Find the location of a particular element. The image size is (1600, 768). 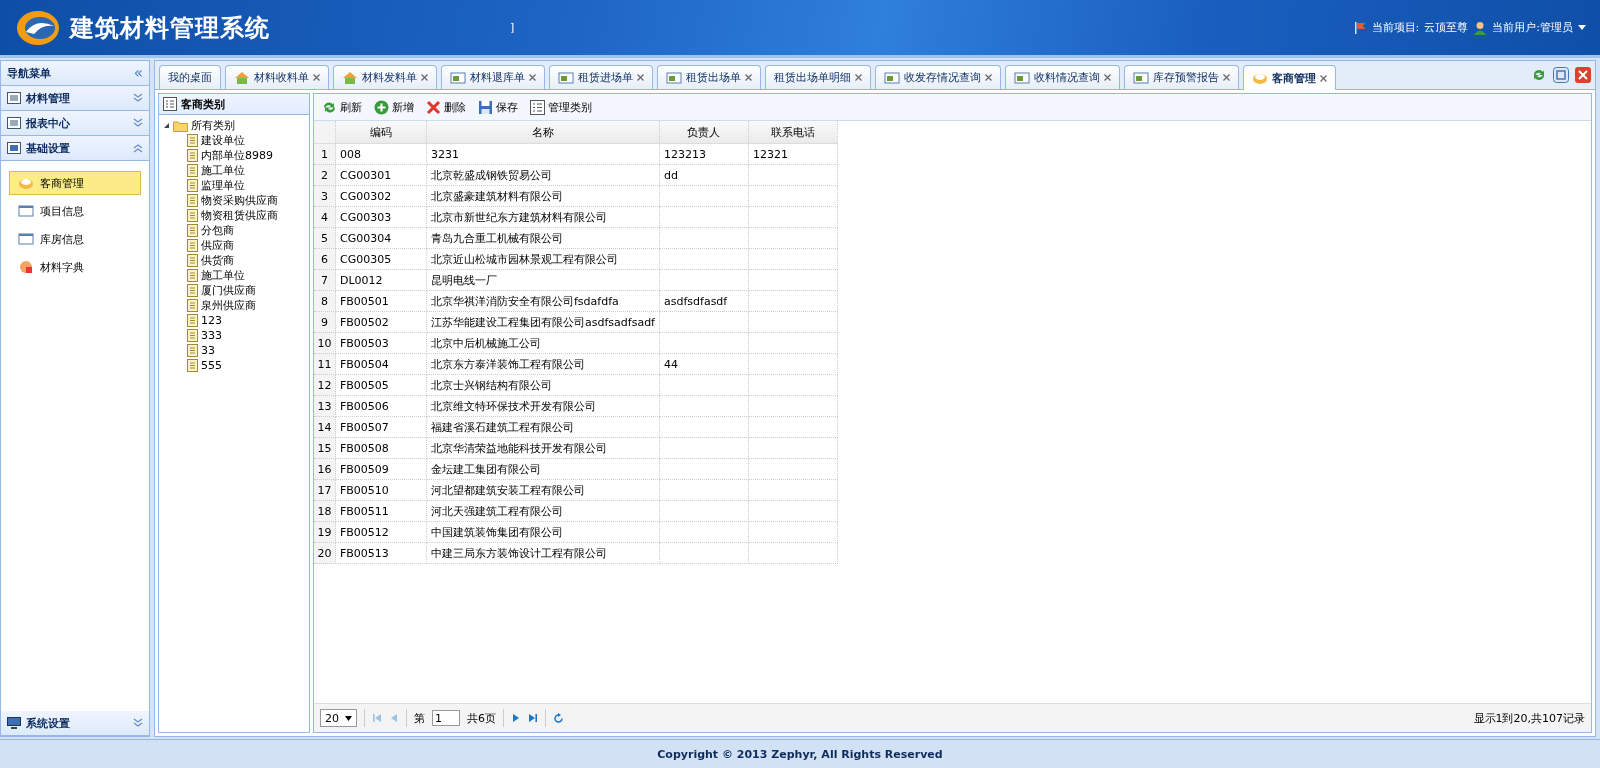

tab: 租赁进场单 is located at coordinates (601, 77).